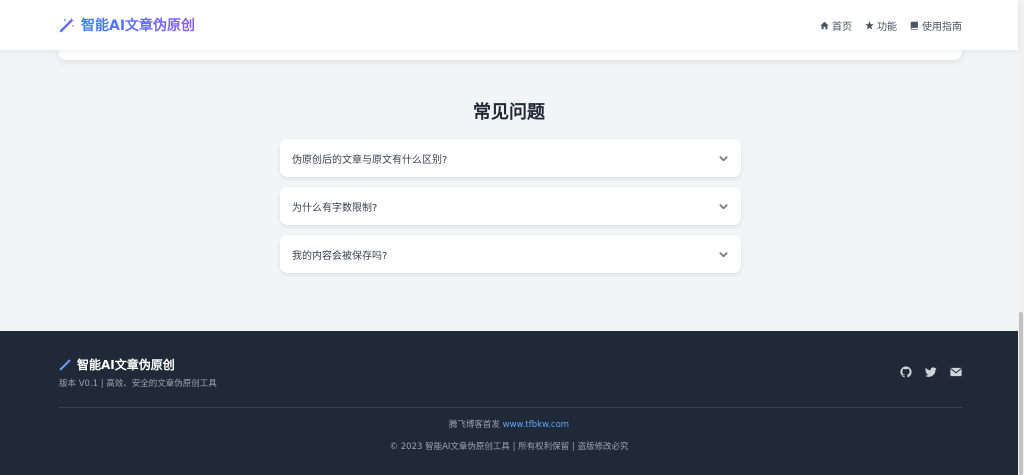  I want to click on faq-item: 我的内容会被保存吗?, so click(510, 254).